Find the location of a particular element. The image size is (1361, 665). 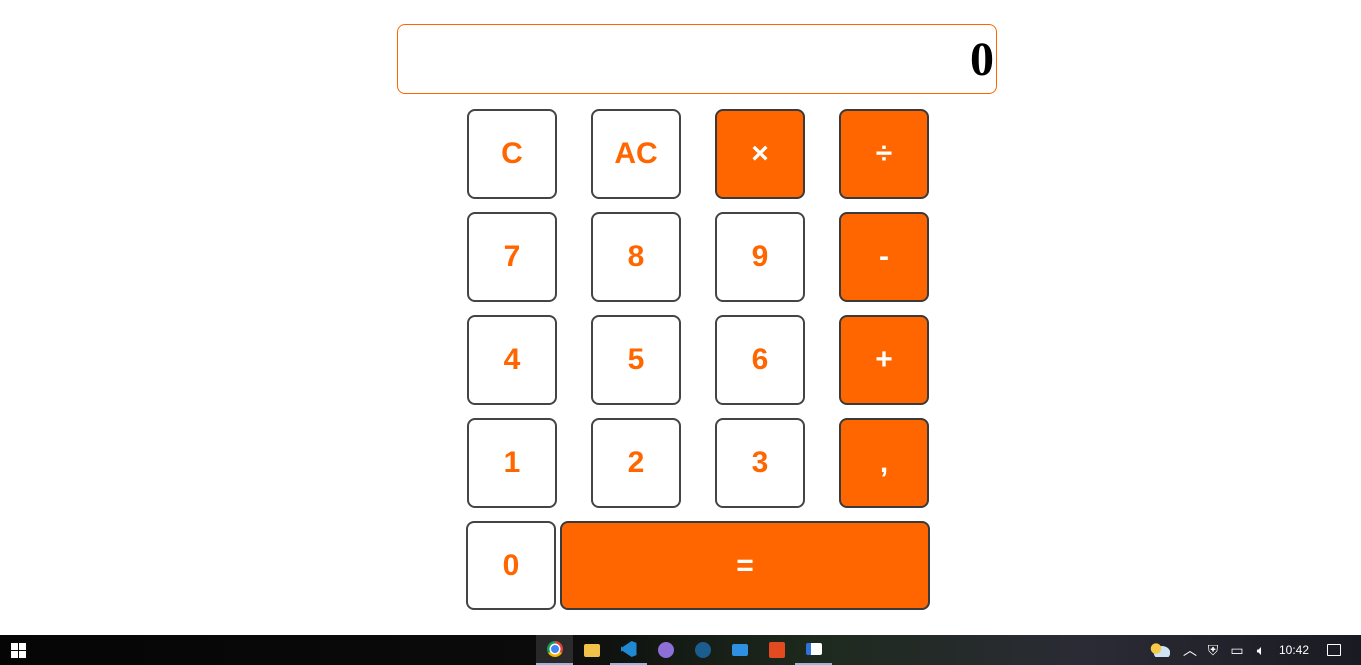

office-icon is located at coordinates (776, 650).